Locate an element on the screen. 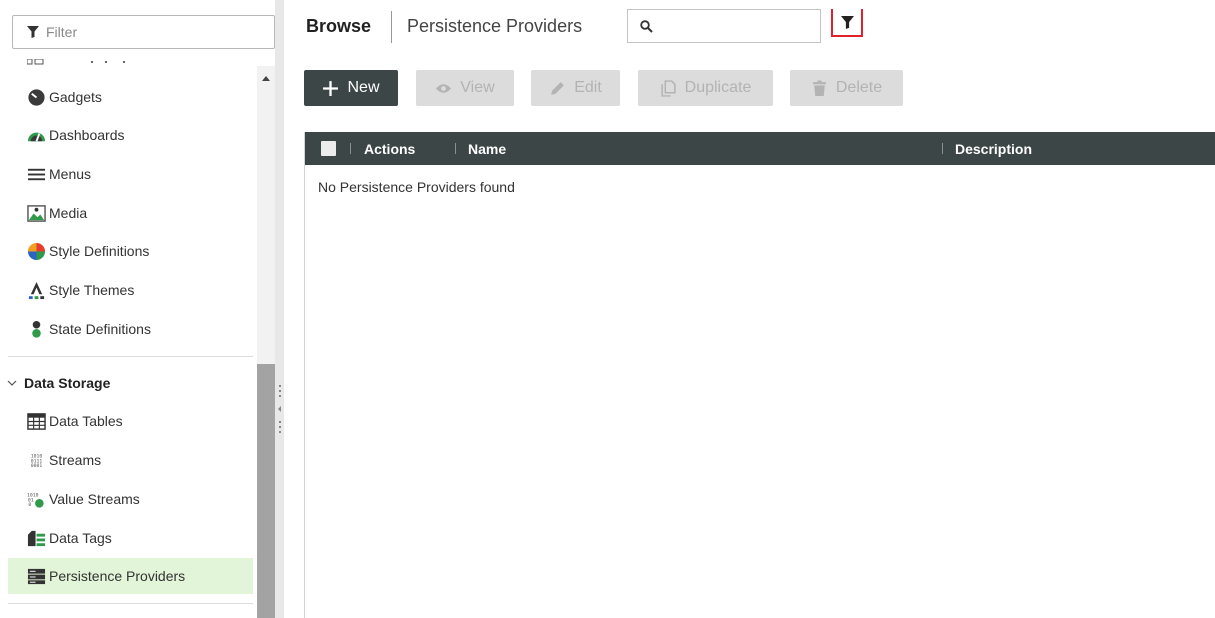  style-themes-icon is located at coordinates (36, 290).